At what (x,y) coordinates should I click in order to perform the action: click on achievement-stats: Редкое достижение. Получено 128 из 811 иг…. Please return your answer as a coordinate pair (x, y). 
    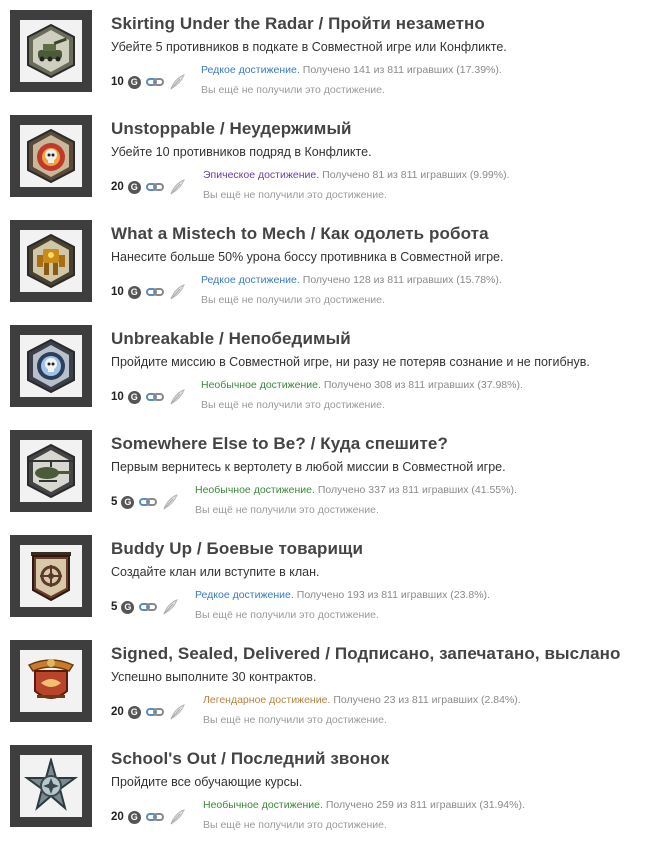
    Looking at the image, I should click on (351, 280).